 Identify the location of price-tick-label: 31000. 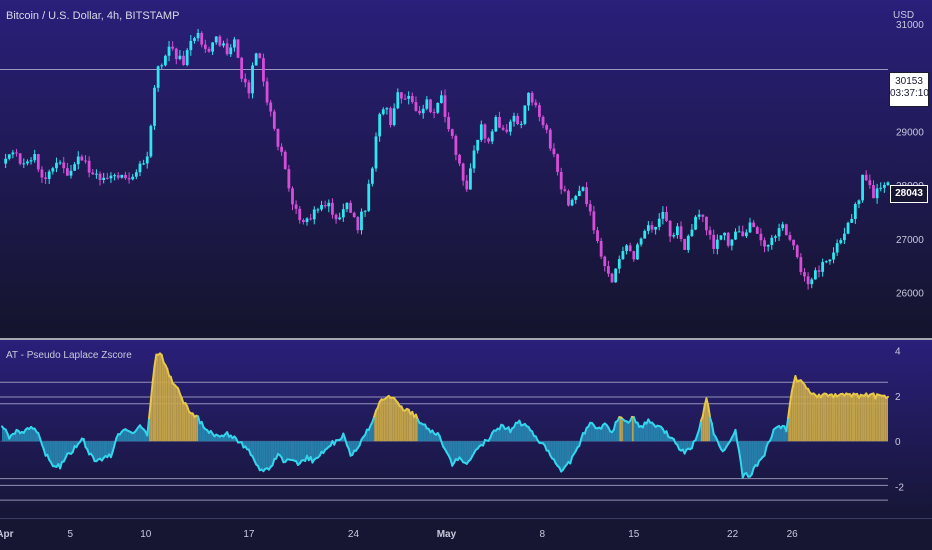
(910, 25).